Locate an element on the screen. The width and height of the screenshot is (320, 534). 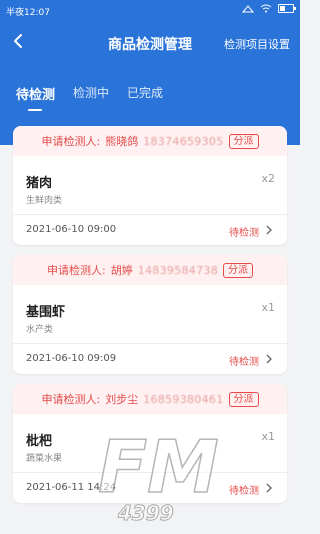
product-info: 枇杷 蔬菜水果 x1 is located at coordinates (150, 443).